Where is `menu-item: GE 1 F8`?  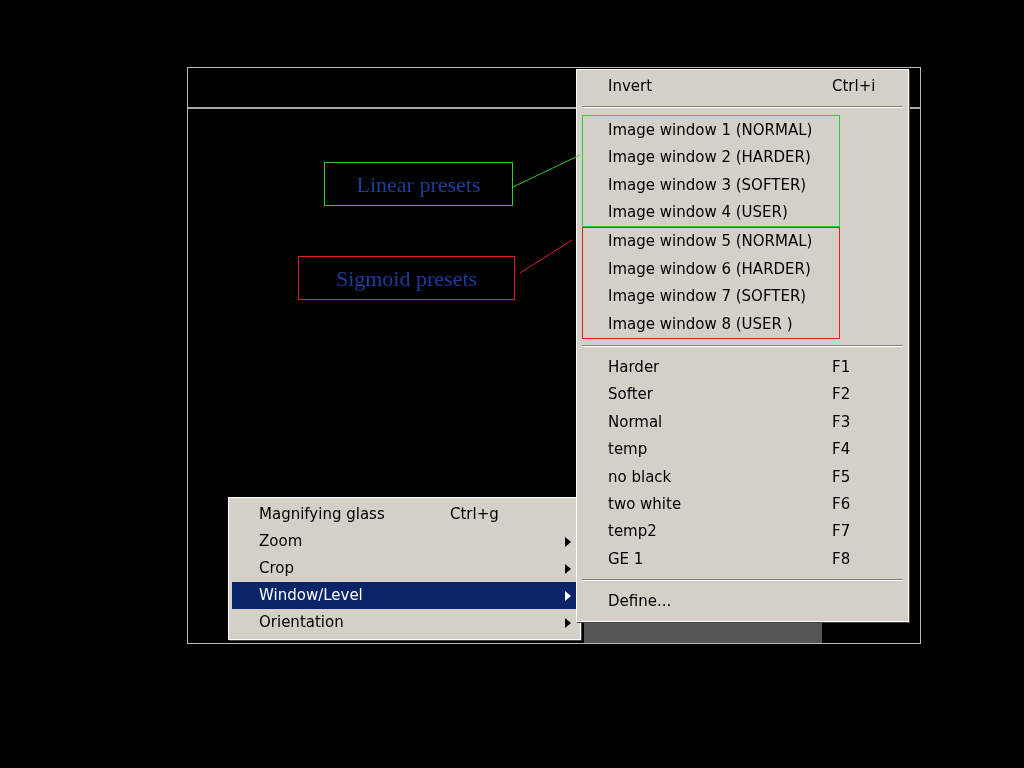 menu-item: GE 1 F8 is located at coordinates (742, 559).